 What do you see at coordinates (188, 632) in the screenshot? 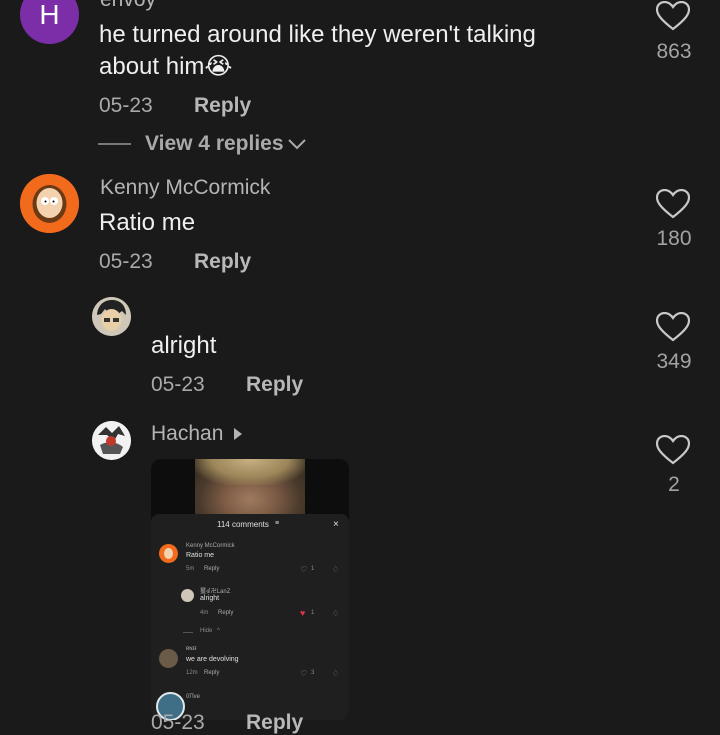
I see `mini-divider` at bounding box center [188, 632].